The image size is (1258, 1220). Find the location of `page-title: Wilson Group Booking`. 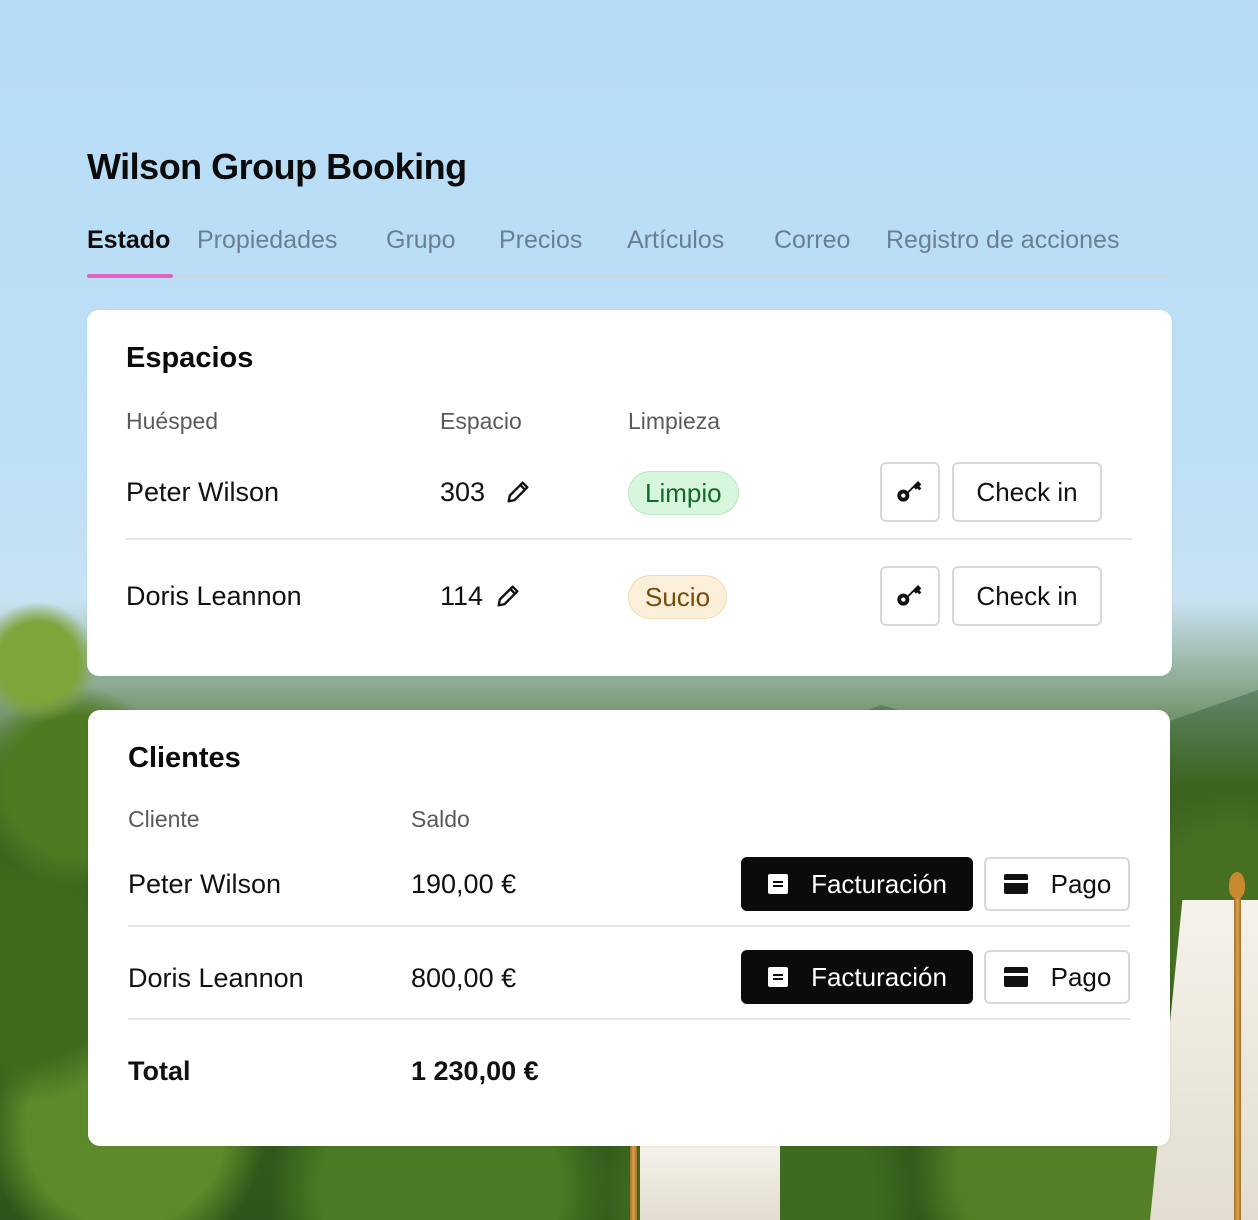

page-title: Wilson Group Booking is located at coordinates (277, 166).